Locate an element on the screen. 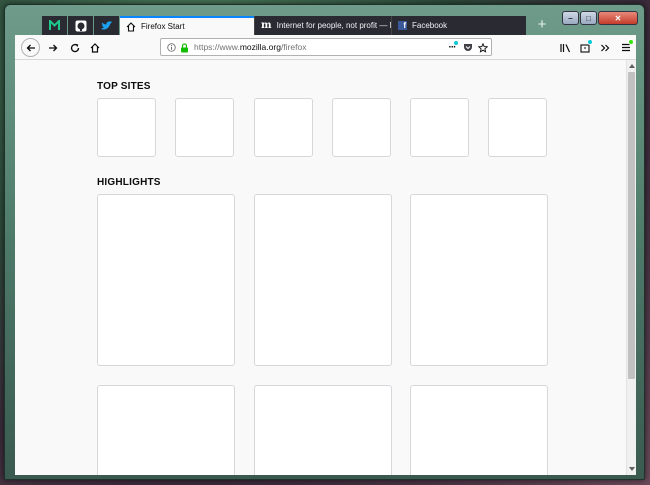 The height and width of the screenshot is (485, 650). twitter-icon is located at coordinates (106, 25).